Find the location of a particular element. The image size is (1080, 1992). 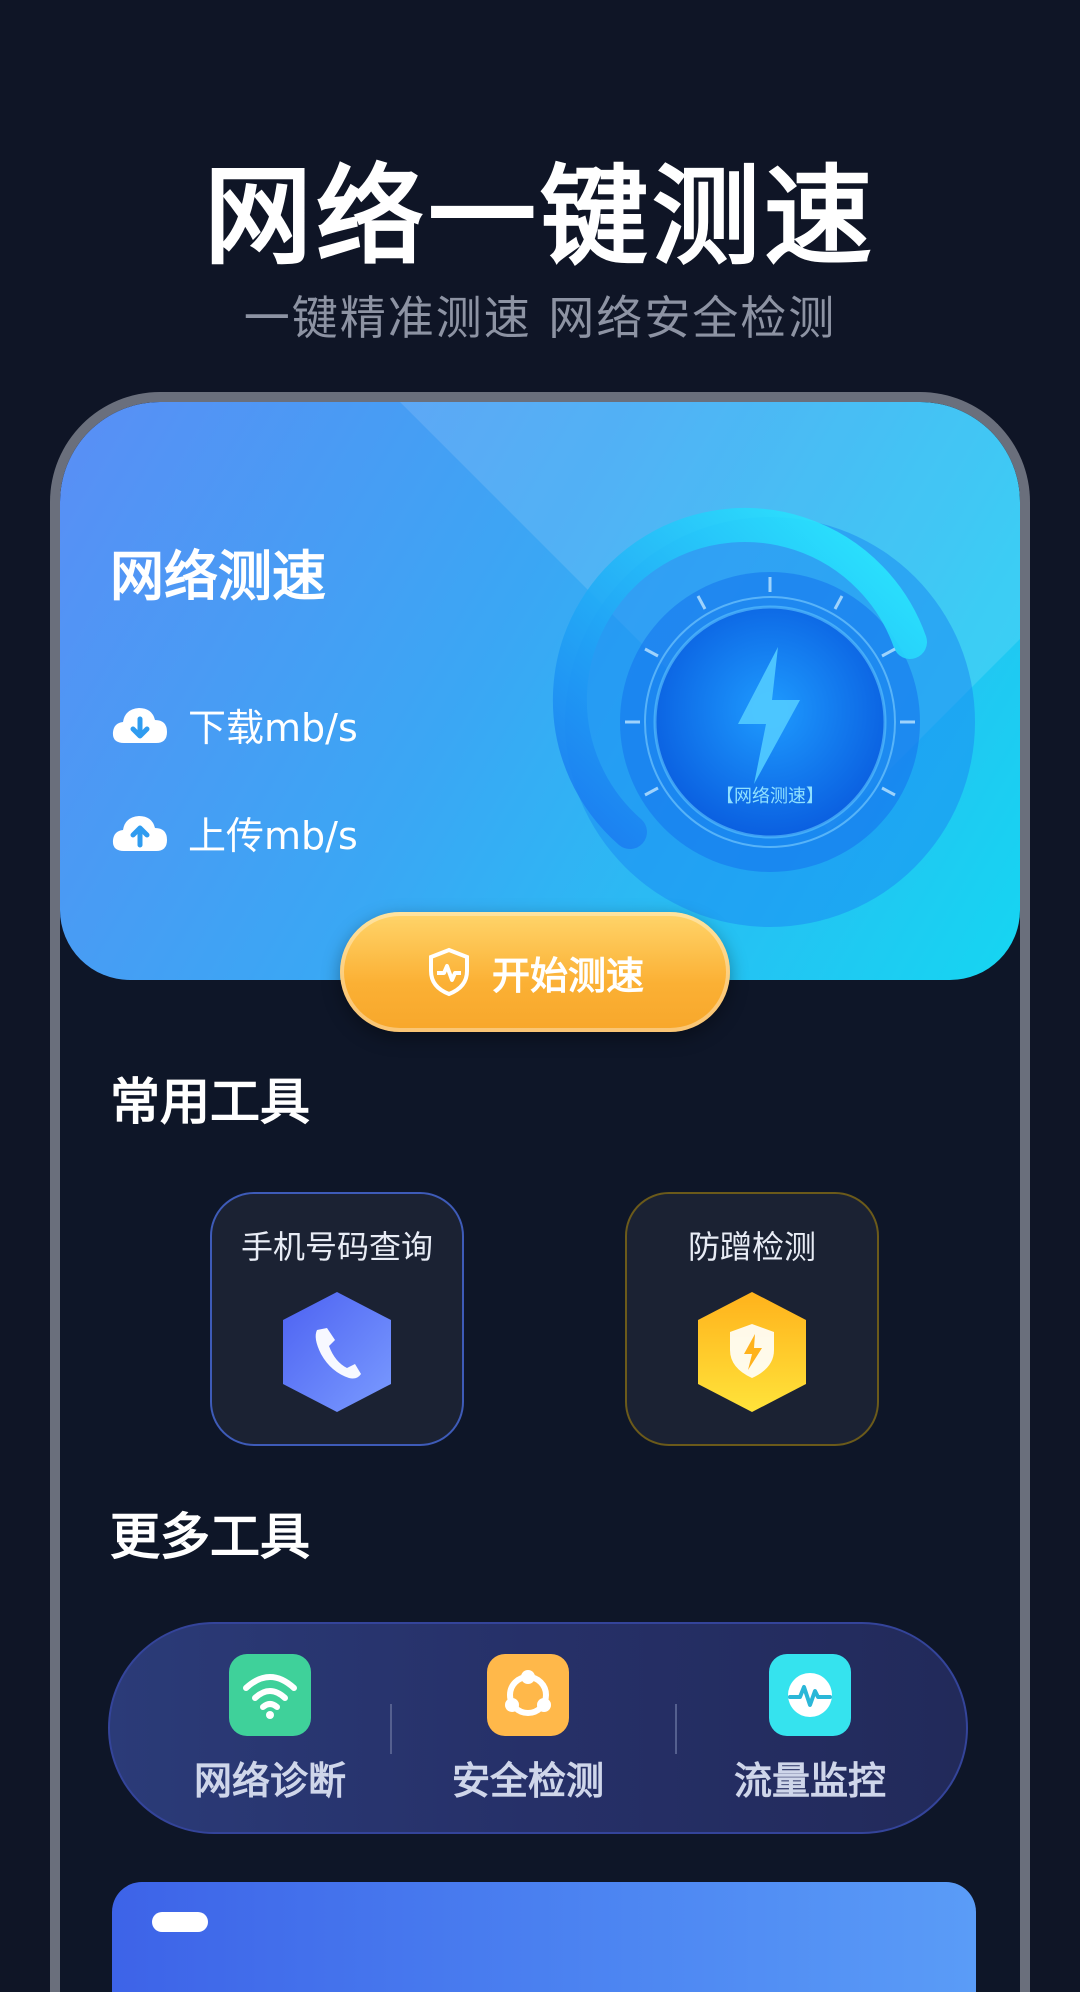

wifi-icon is located at coordinates (270, 1695).